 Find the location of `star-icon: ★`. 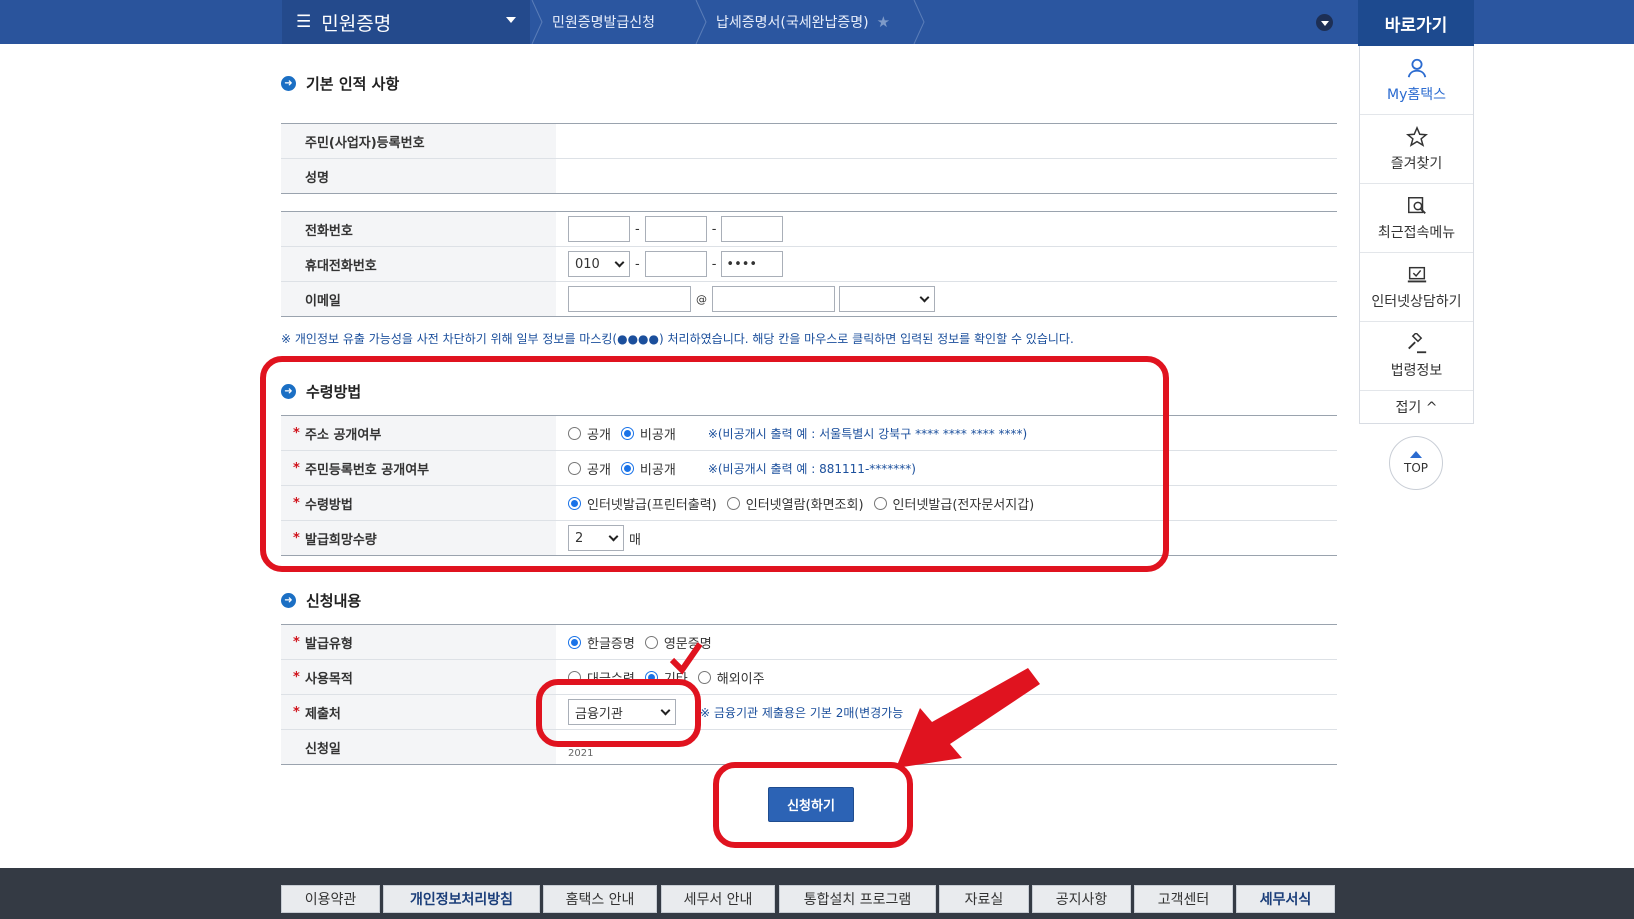

star-icon: ★ is located at coordinates (883, 22).